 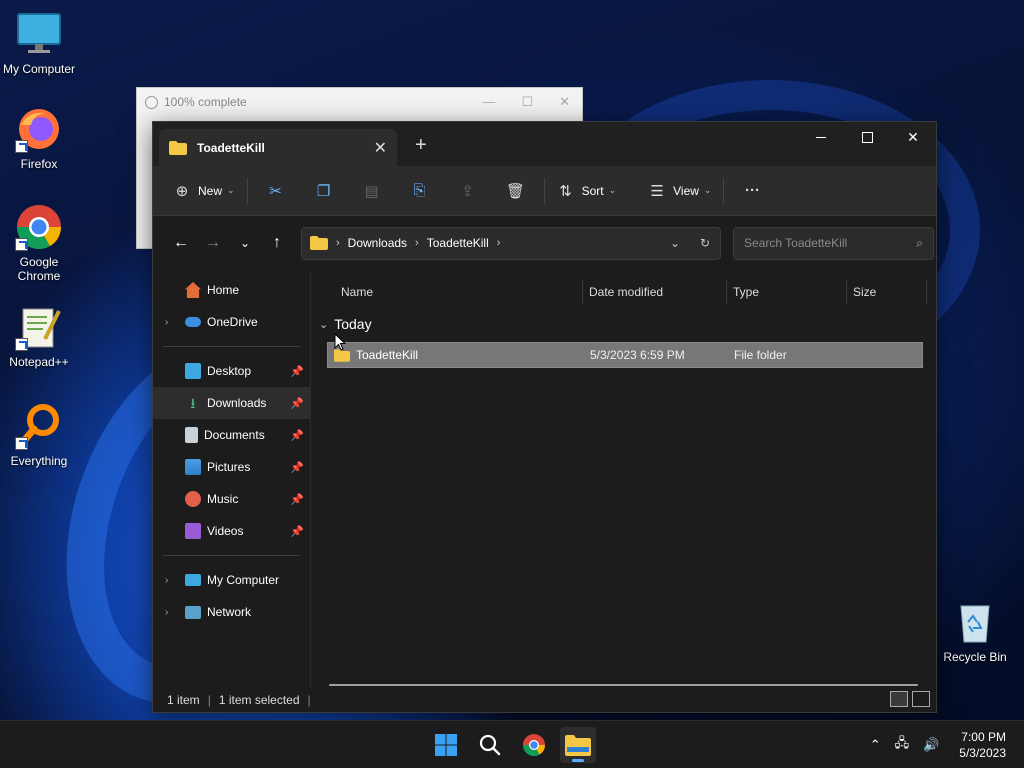 I want to click on sidebar-item-videos: Videos 📌, so click(x=231, y=531).